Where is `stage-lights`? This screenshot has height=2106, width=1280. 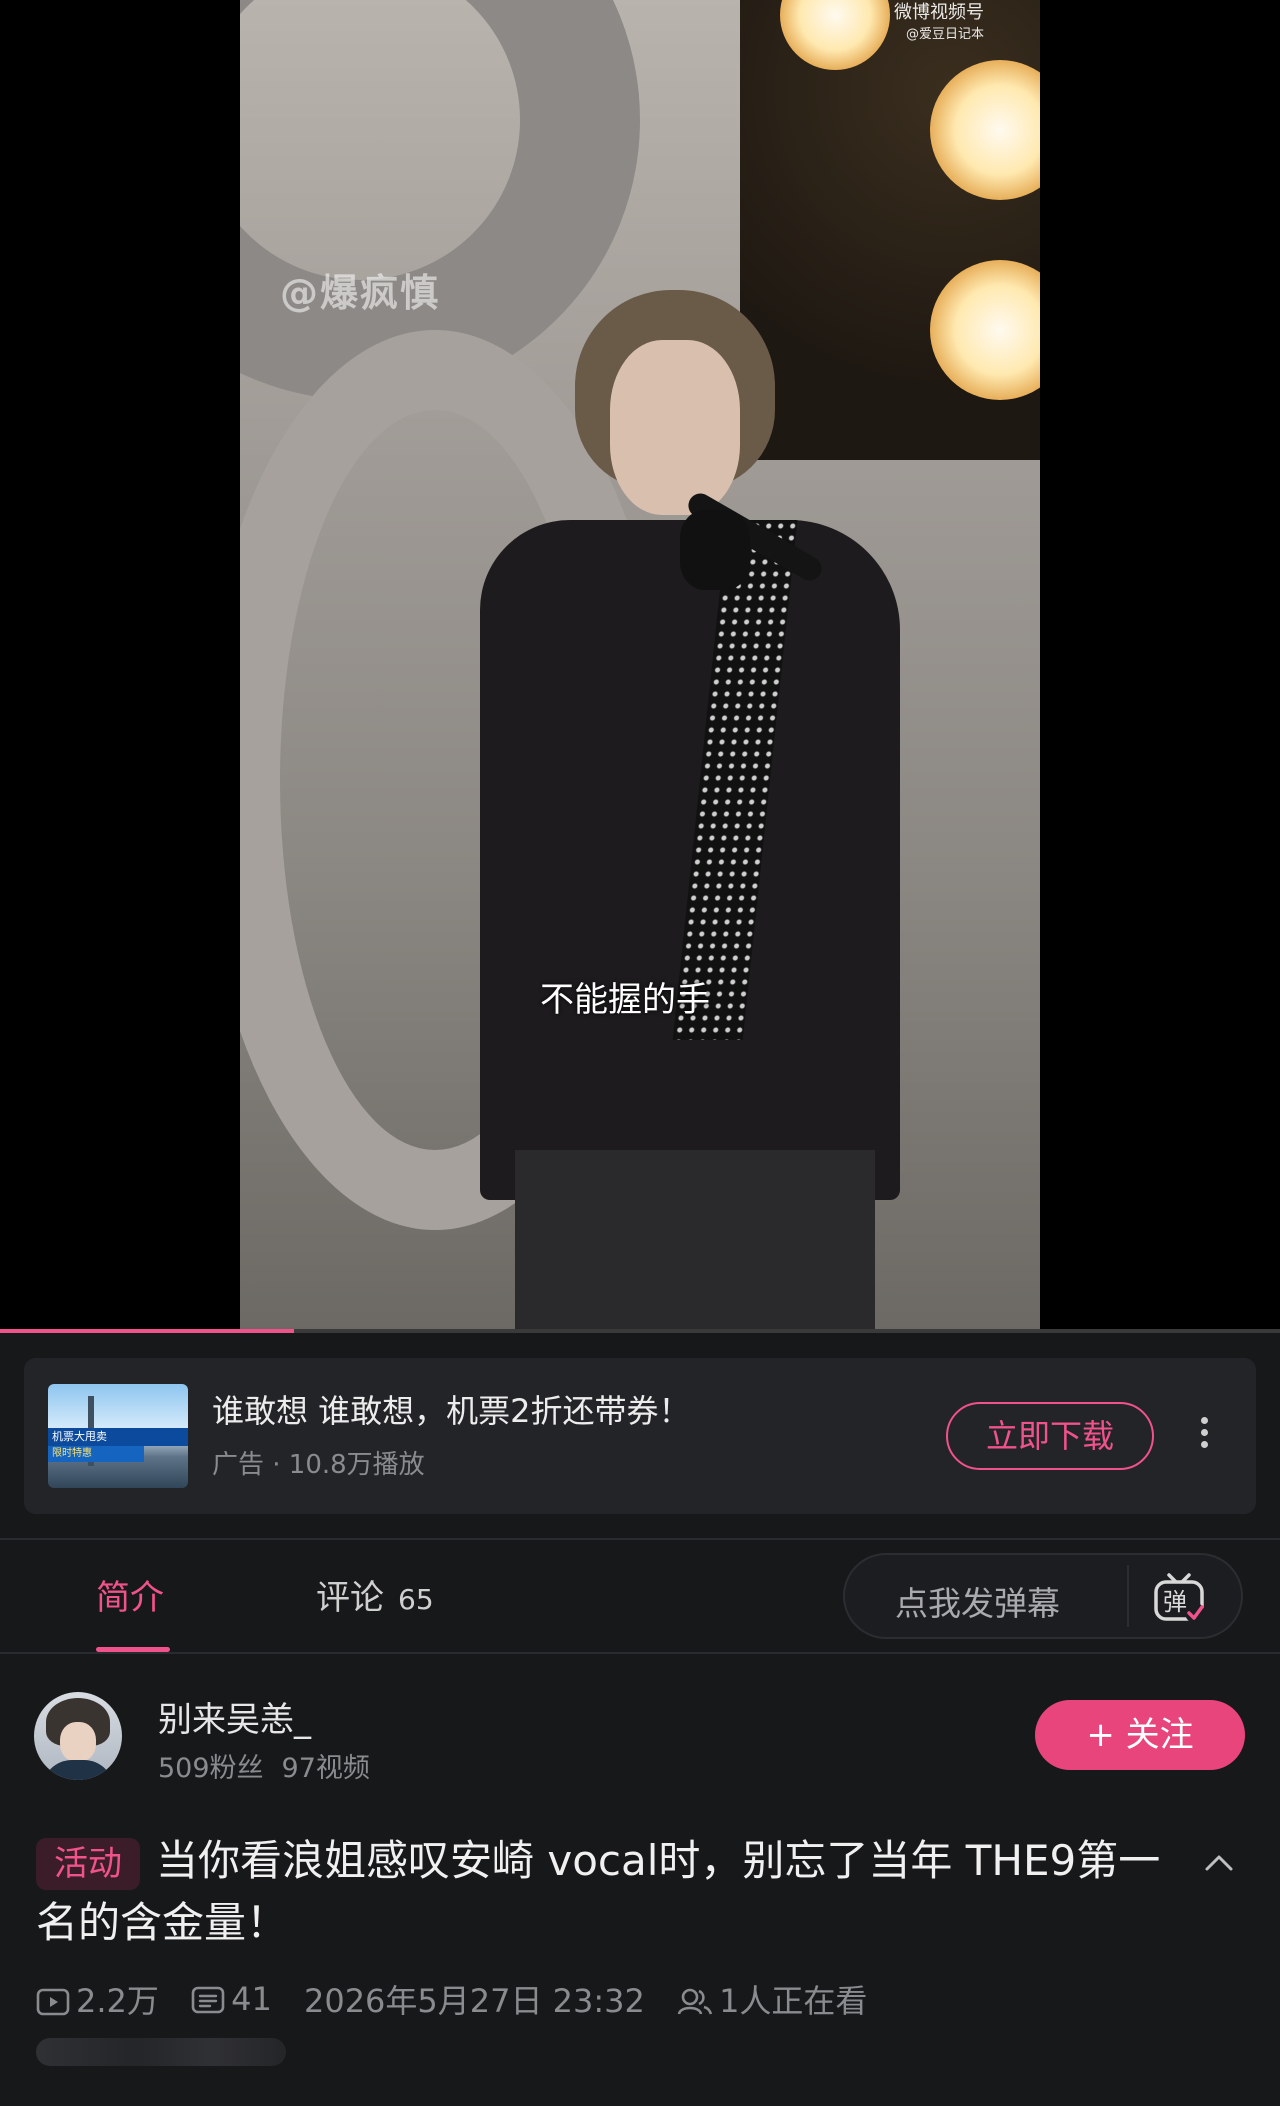 stage-lights is located at coordinates (890, 230).